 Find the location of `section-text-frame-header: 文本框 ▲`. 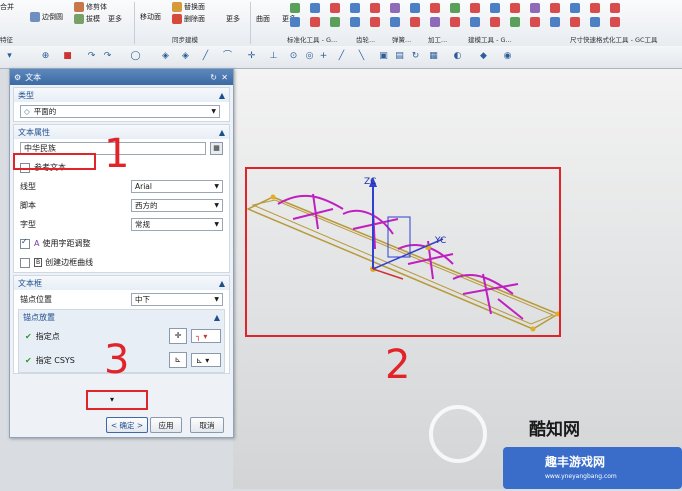

section-text-frame-header: 文本框 ▲ is located at coordinates (121, 283).